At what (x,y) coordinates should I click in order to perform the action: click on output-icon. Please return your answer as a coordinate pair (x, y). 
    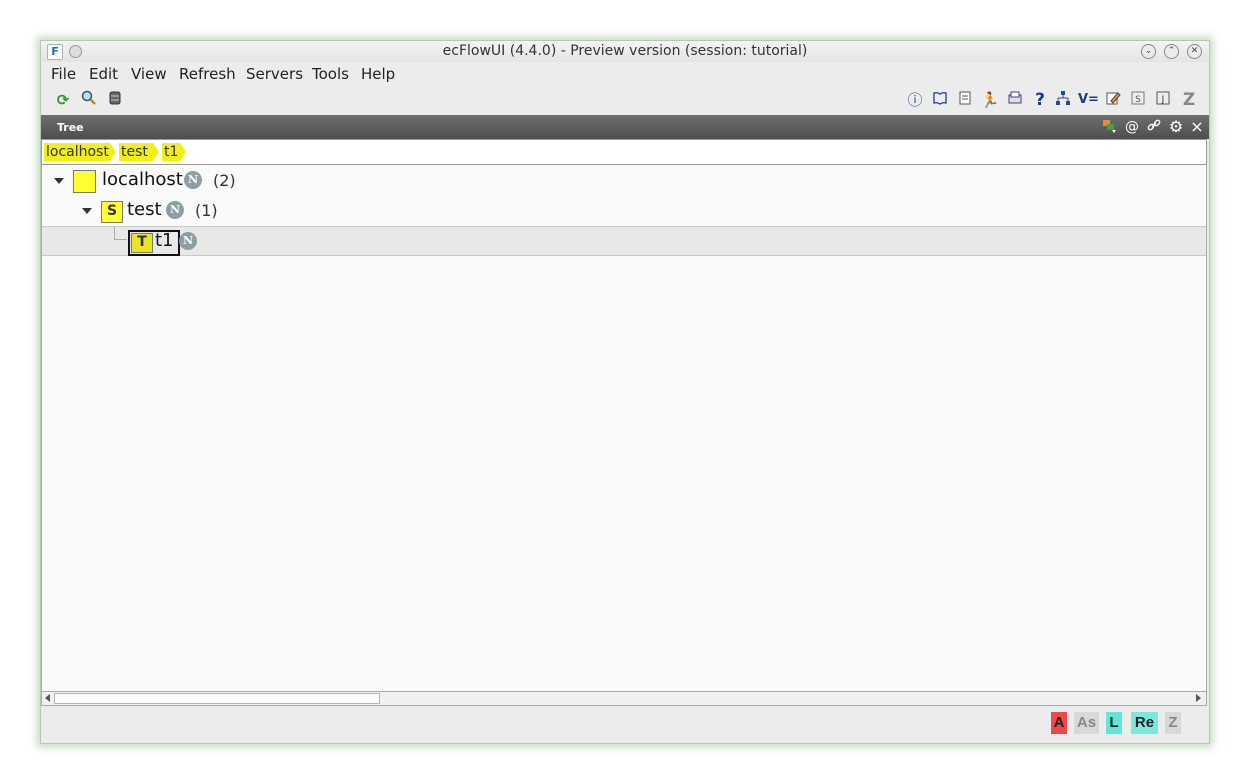
    Looking at the image, I should click on (1015, 100).